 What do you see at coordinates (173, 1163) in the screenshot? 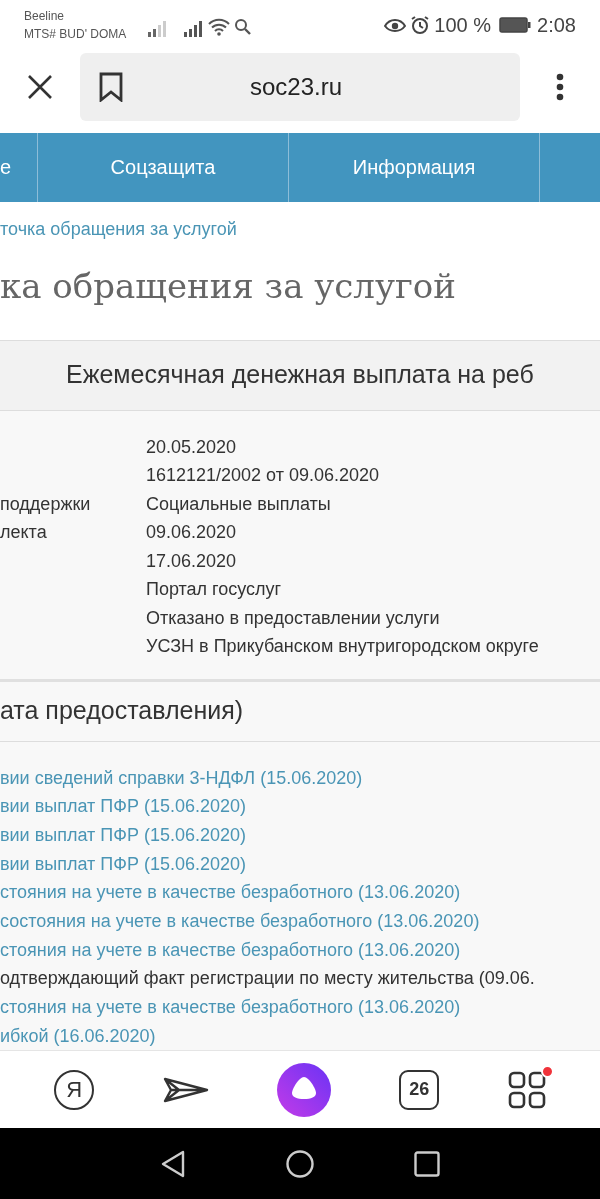
I see `back-icon` at bounding box center [173, 1163].